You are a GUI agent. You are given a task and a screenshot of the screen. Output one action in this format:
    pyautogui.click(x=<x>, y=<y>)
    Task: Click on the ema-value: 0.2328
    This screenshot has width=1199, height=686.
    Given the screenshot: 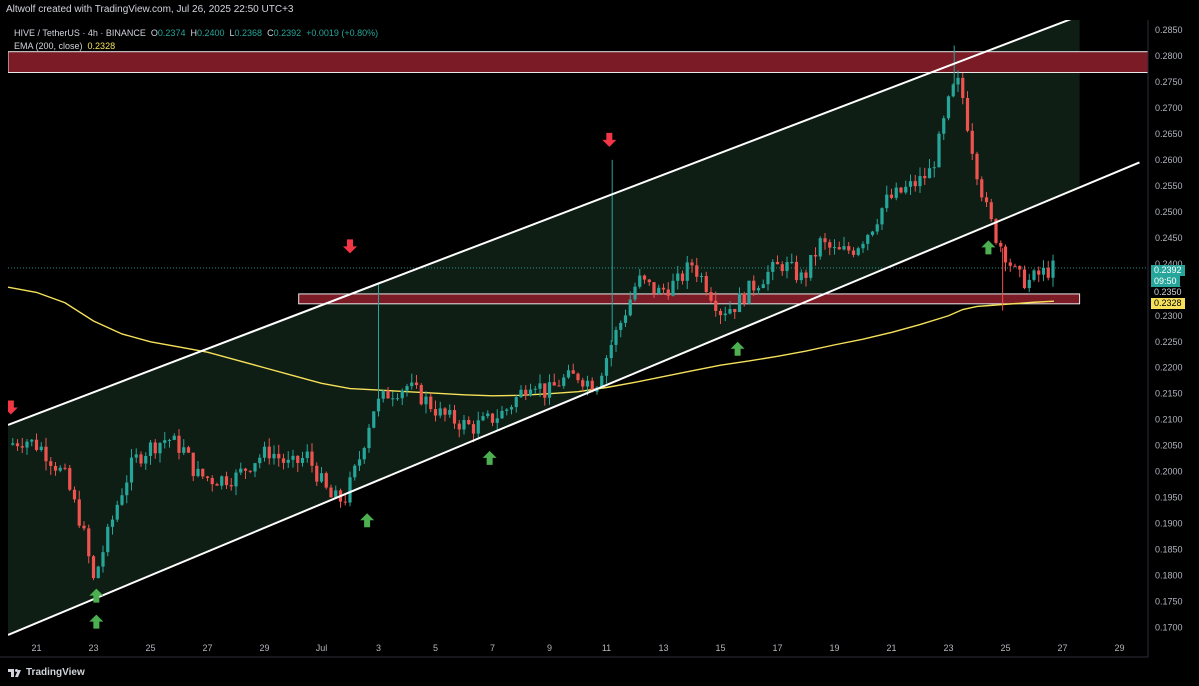 What is the action you would take?
    pyautogui.click(x=101, y=46)
    